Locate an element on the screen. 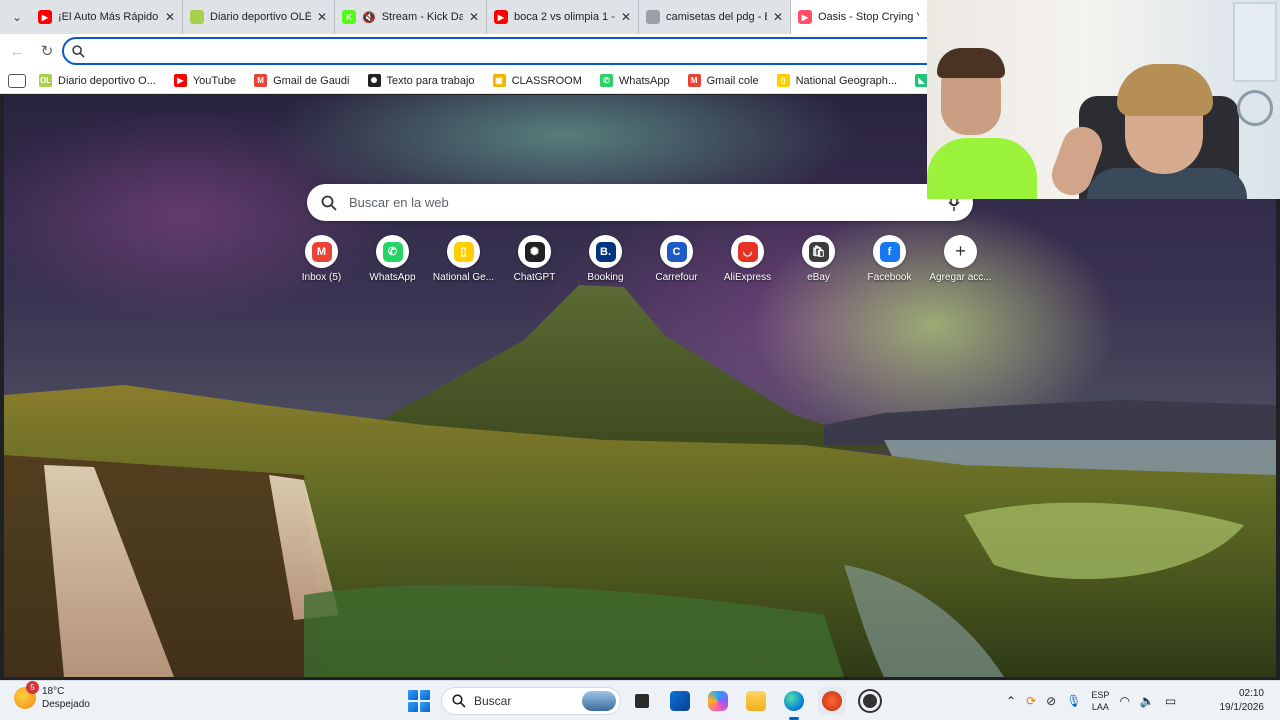 This screenshot has height=720, width=1280. bookmark-item: ✆ WhatsApp is located at coordinates (635, 81).